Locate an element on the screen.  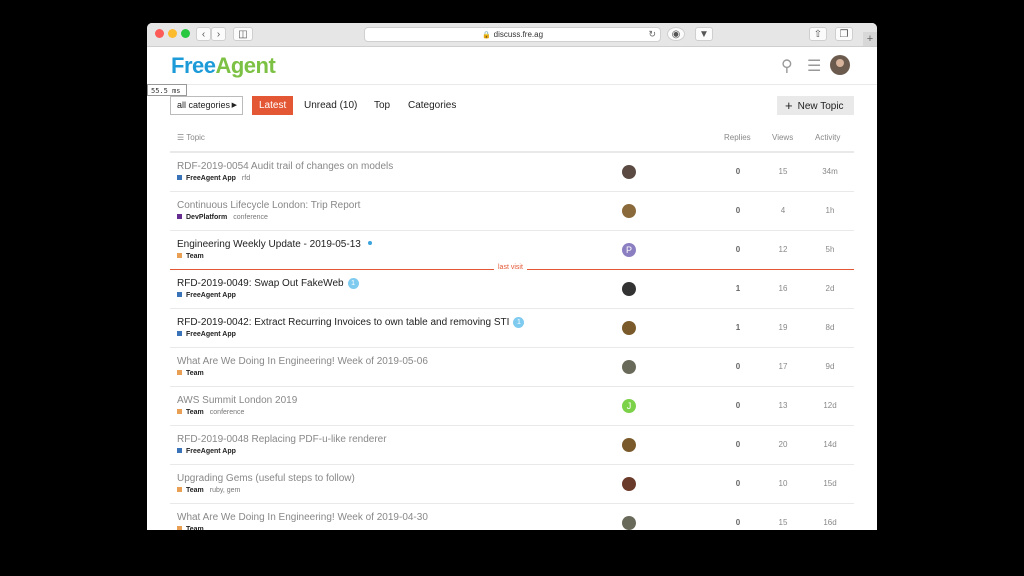
activity-time: 8d is located at coordinates (830, 327).